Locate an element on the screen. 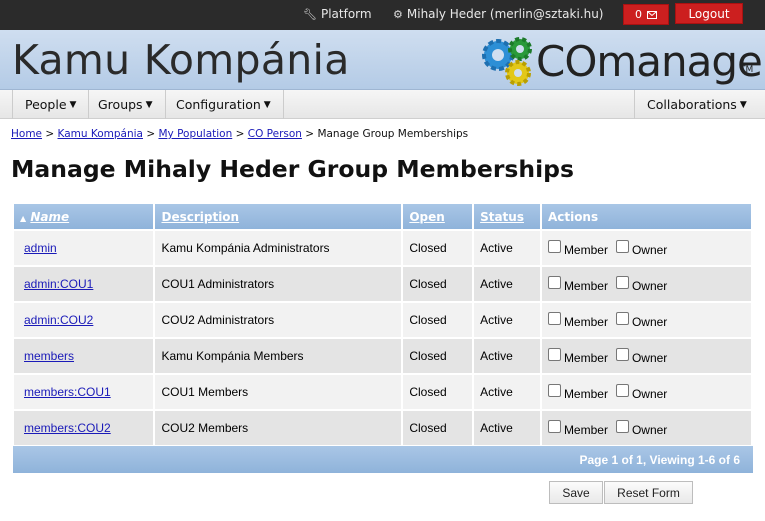 The image size is (765, 521). logo-trademark: TM is located at coordinates (747, 70).